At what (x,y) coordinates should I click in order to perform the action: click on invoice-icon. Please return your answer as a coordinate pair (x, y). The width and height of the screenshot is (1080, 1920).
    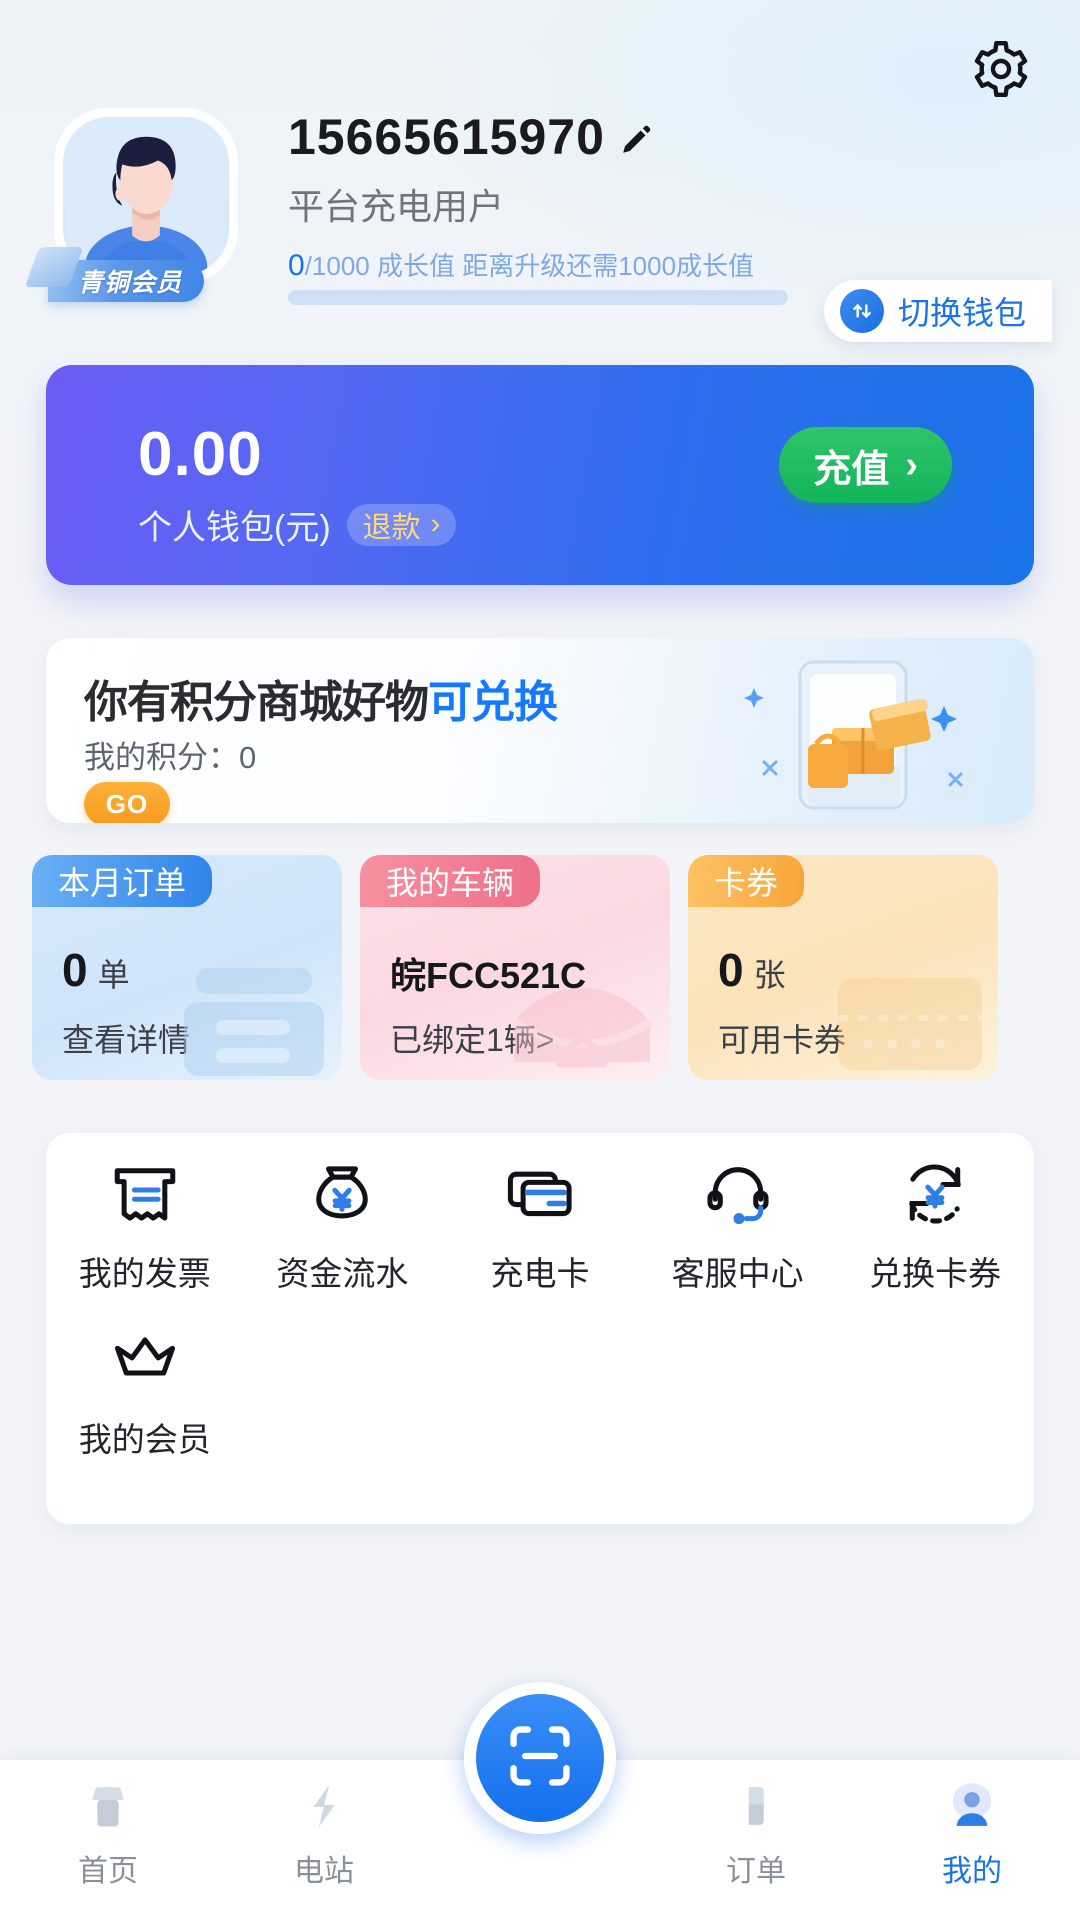
    Looking at the image, I should click on (145, 1194).